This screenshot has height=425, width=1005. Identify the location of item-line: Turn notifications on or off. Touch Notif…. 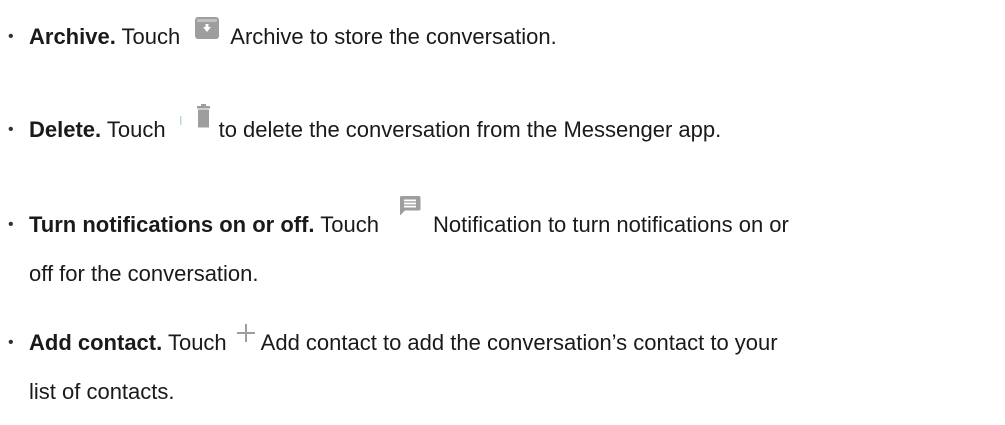
(409, 222).